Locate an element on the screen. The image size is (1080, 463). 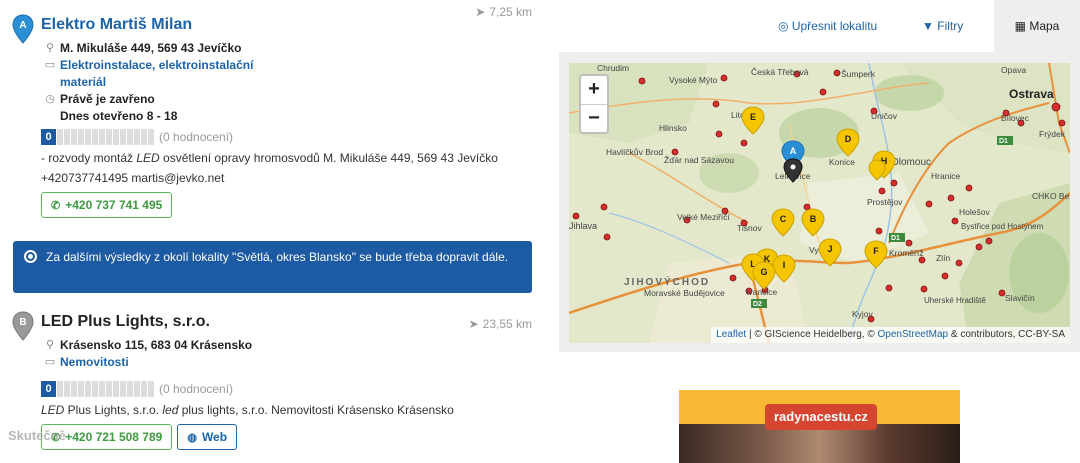
phone-number: +420 721 508 789 is located at coordinates (114, 437).